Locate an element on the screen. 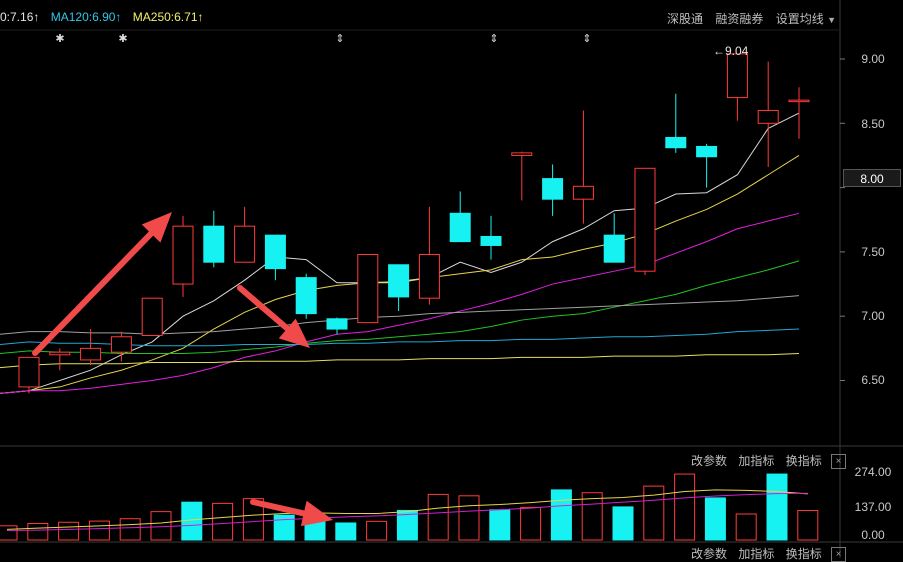  bottom-edit-params-button: 改参数 is located at coordinates (709, 554).